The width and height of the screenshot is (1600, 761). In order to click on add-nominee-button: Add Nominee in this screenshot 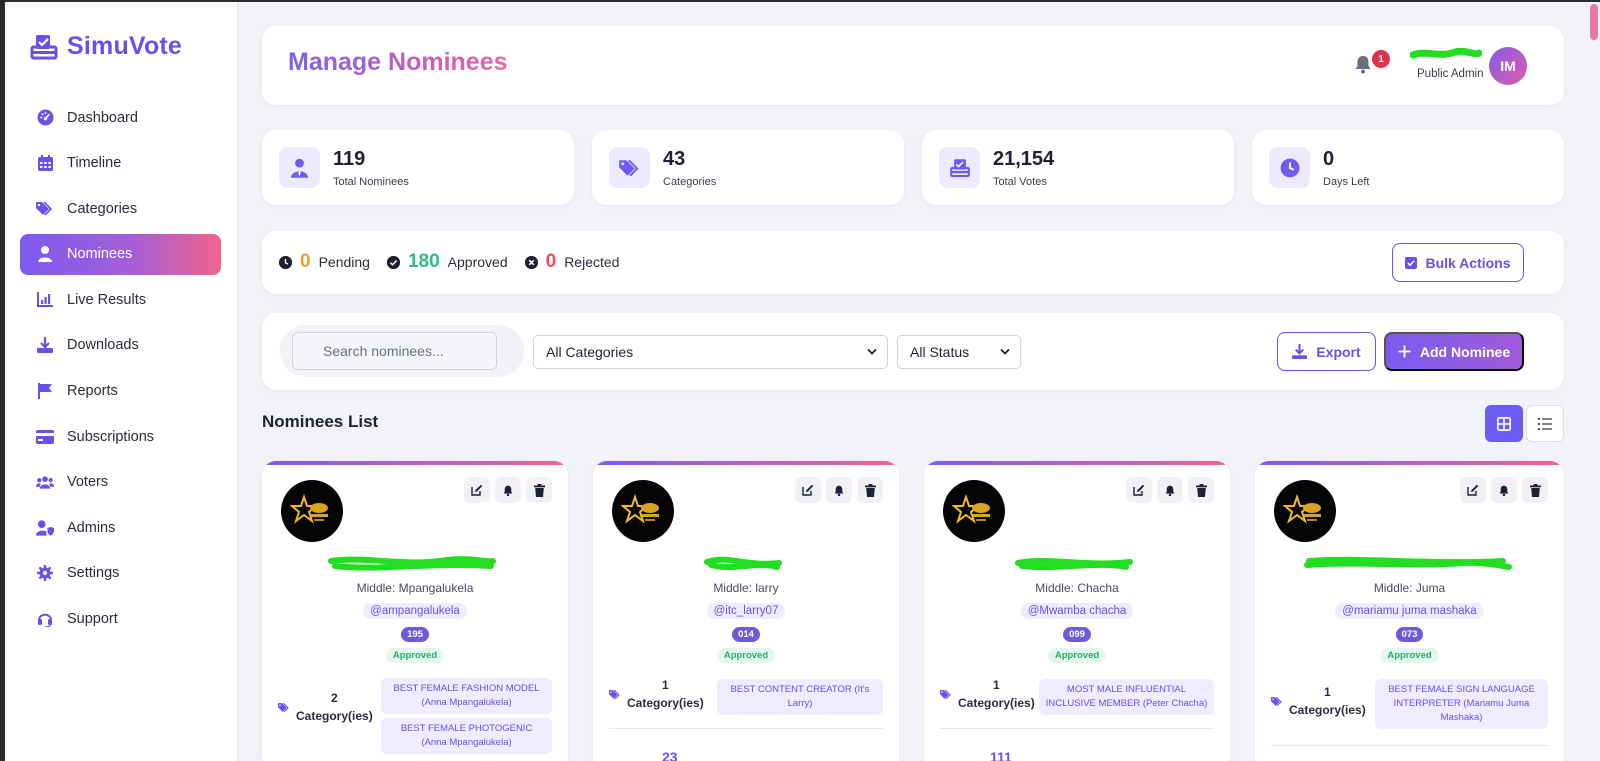, I will do `click(1454, 351)`.